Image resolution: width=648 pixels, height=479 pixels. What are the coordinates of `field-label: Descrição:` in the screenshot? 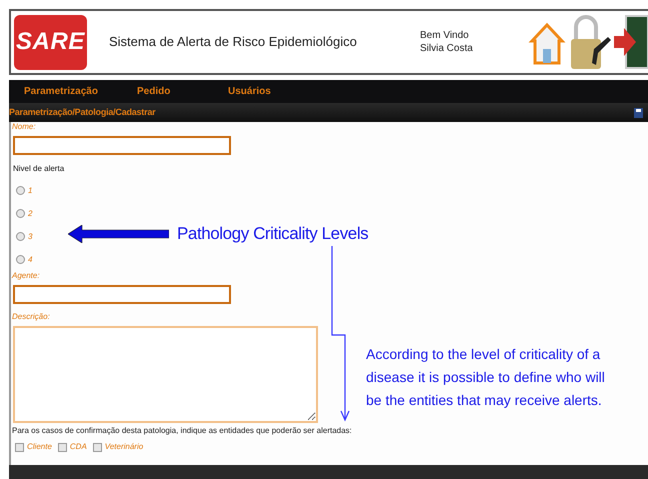 It's located at (31, 317).